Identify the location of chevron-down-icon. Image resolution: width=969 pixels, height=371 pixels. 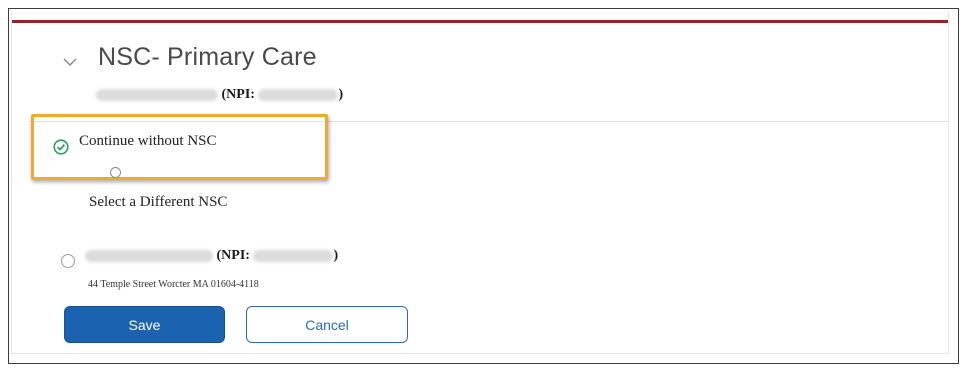
(70, 62).